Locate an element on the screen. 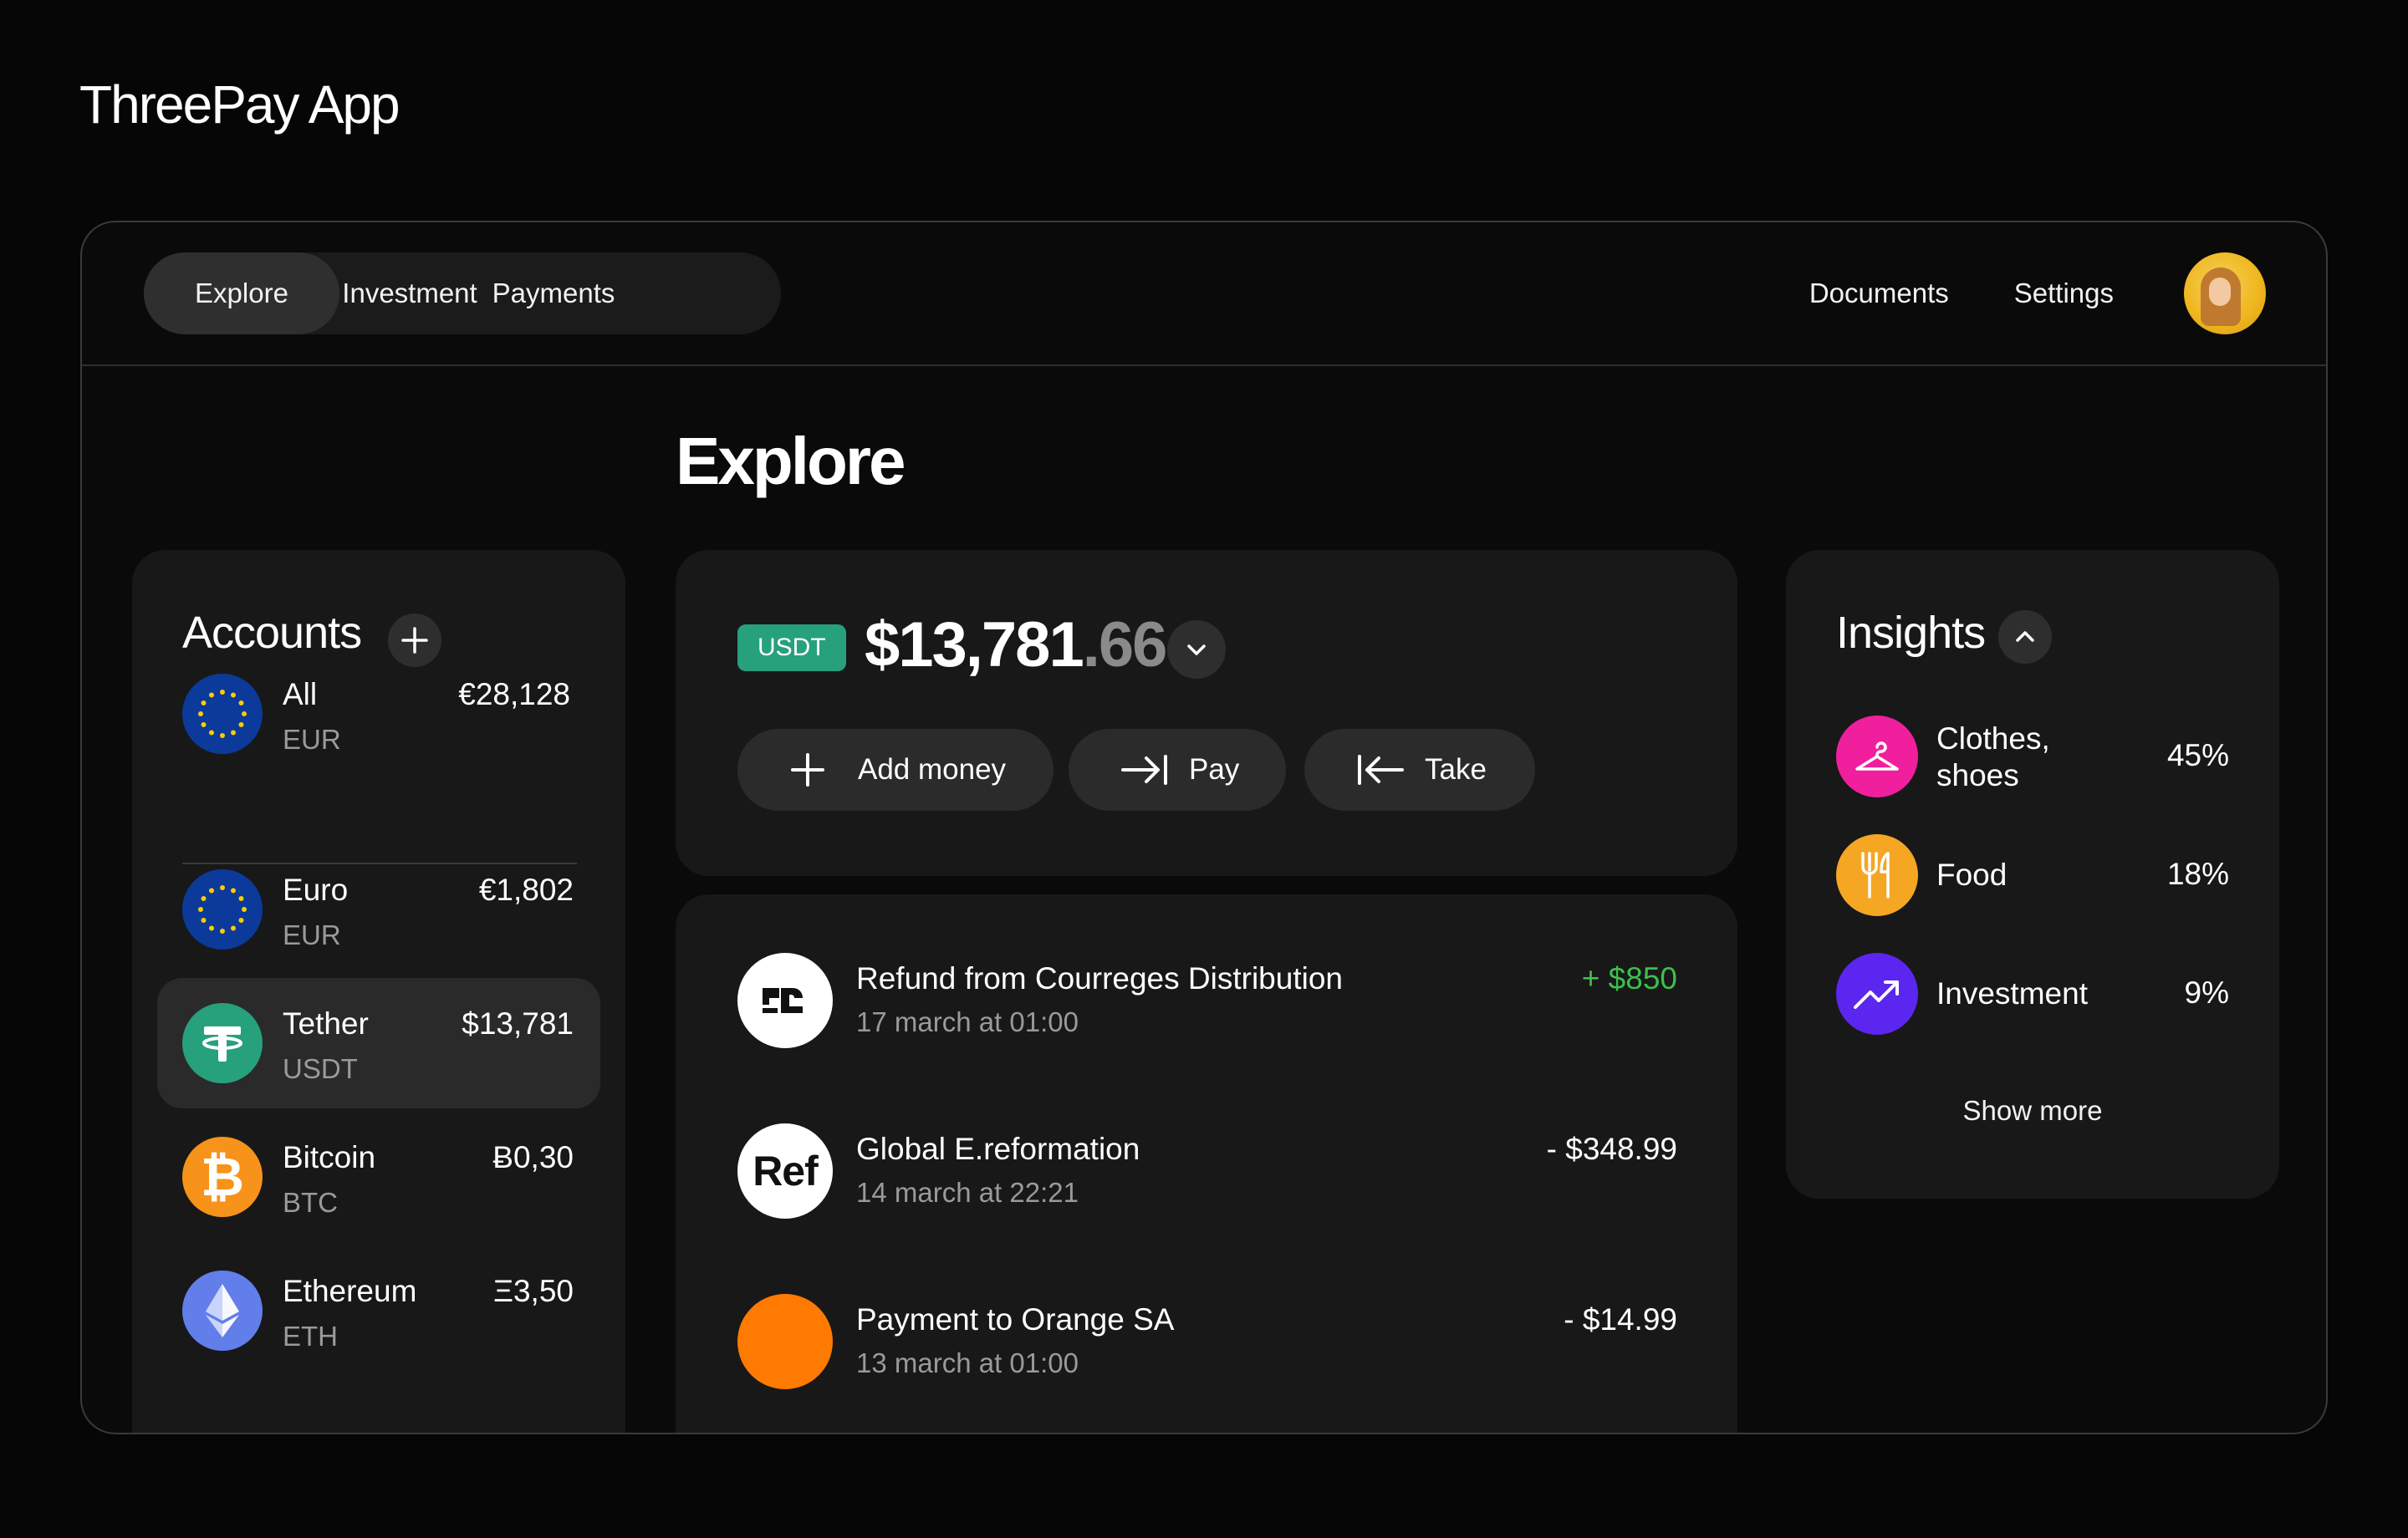  take-button: Take is located at coordinates (1419, 770).